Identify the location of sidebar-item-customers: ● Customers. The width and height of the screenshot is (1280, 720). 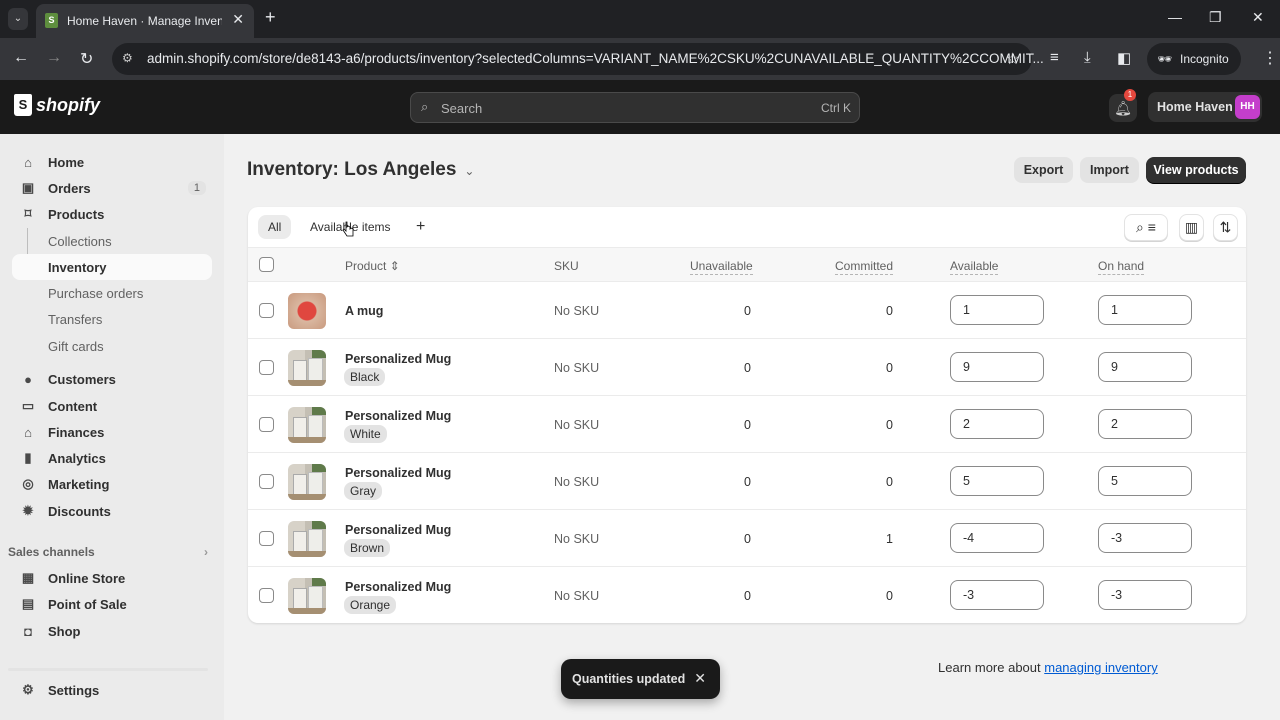
(112, 379).